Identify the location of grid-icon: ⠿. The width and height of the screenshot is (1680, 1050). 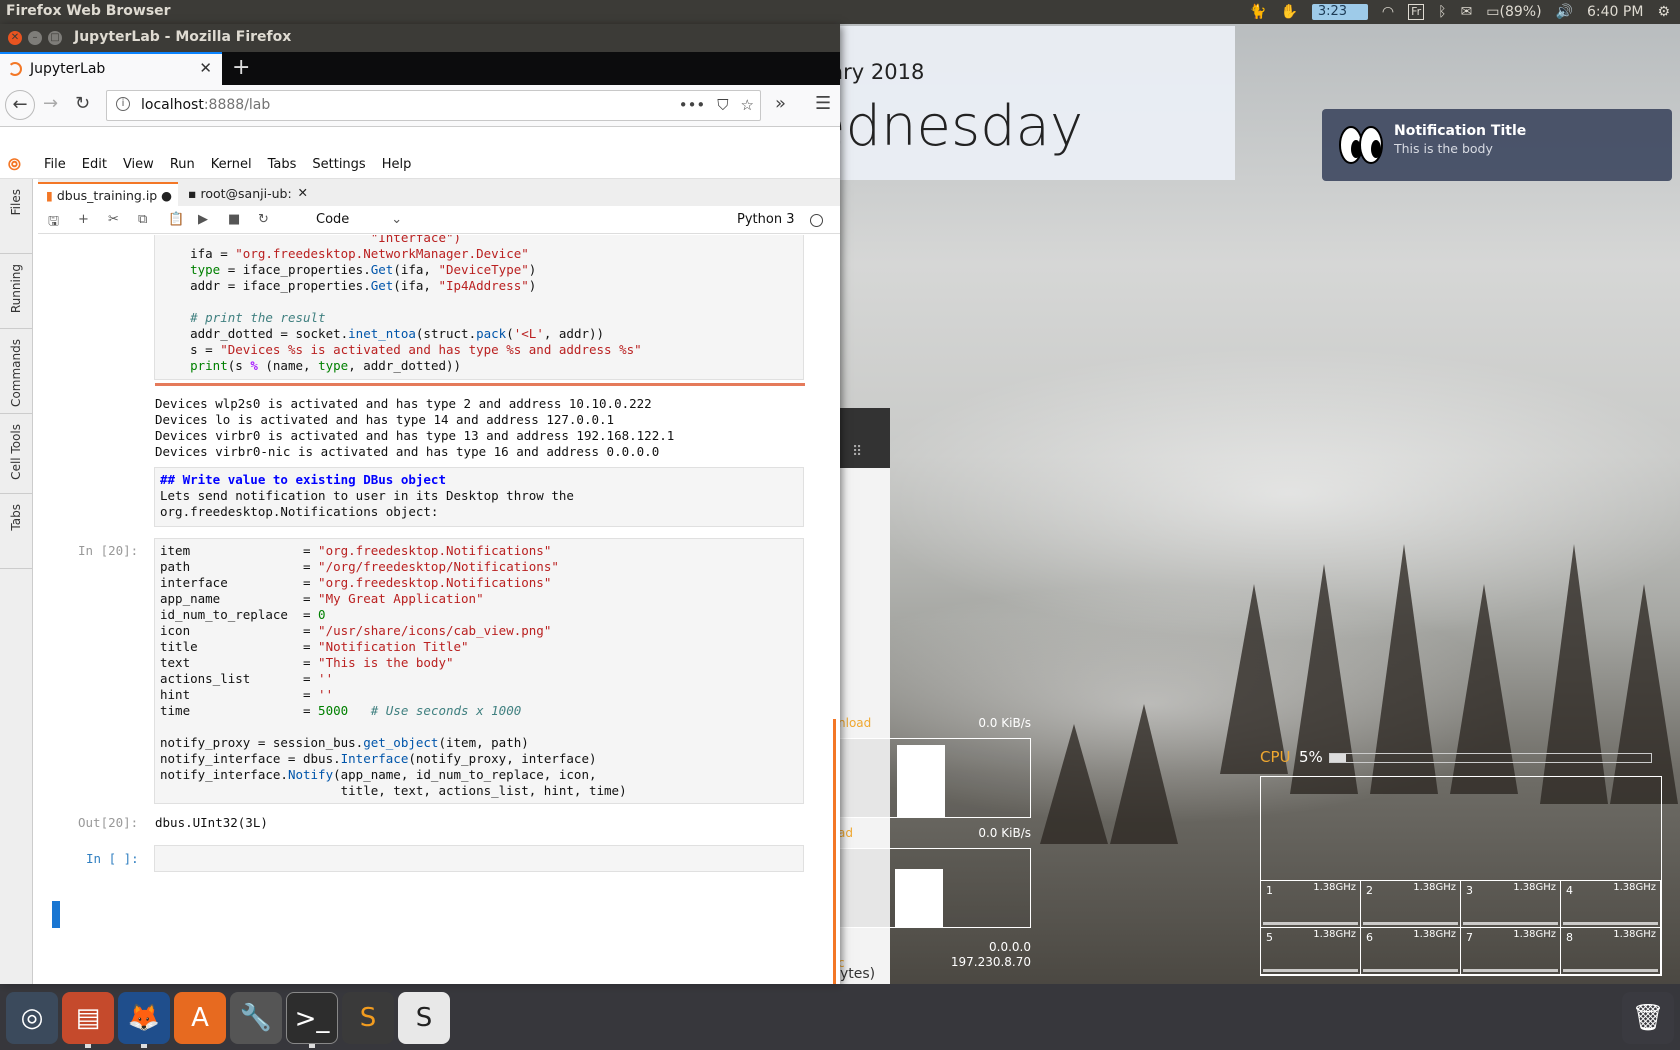
(857, 452).